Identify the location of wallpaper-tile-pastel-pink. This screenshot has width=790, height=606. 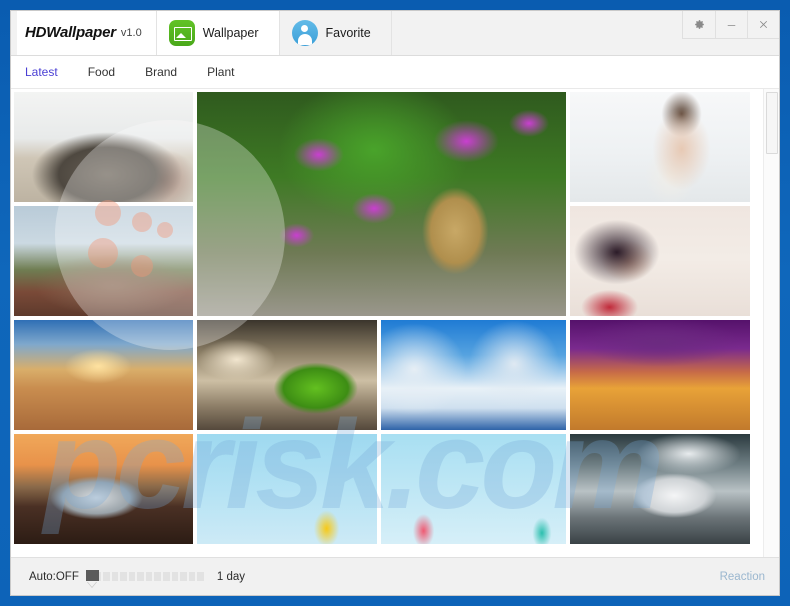
(473, 489).